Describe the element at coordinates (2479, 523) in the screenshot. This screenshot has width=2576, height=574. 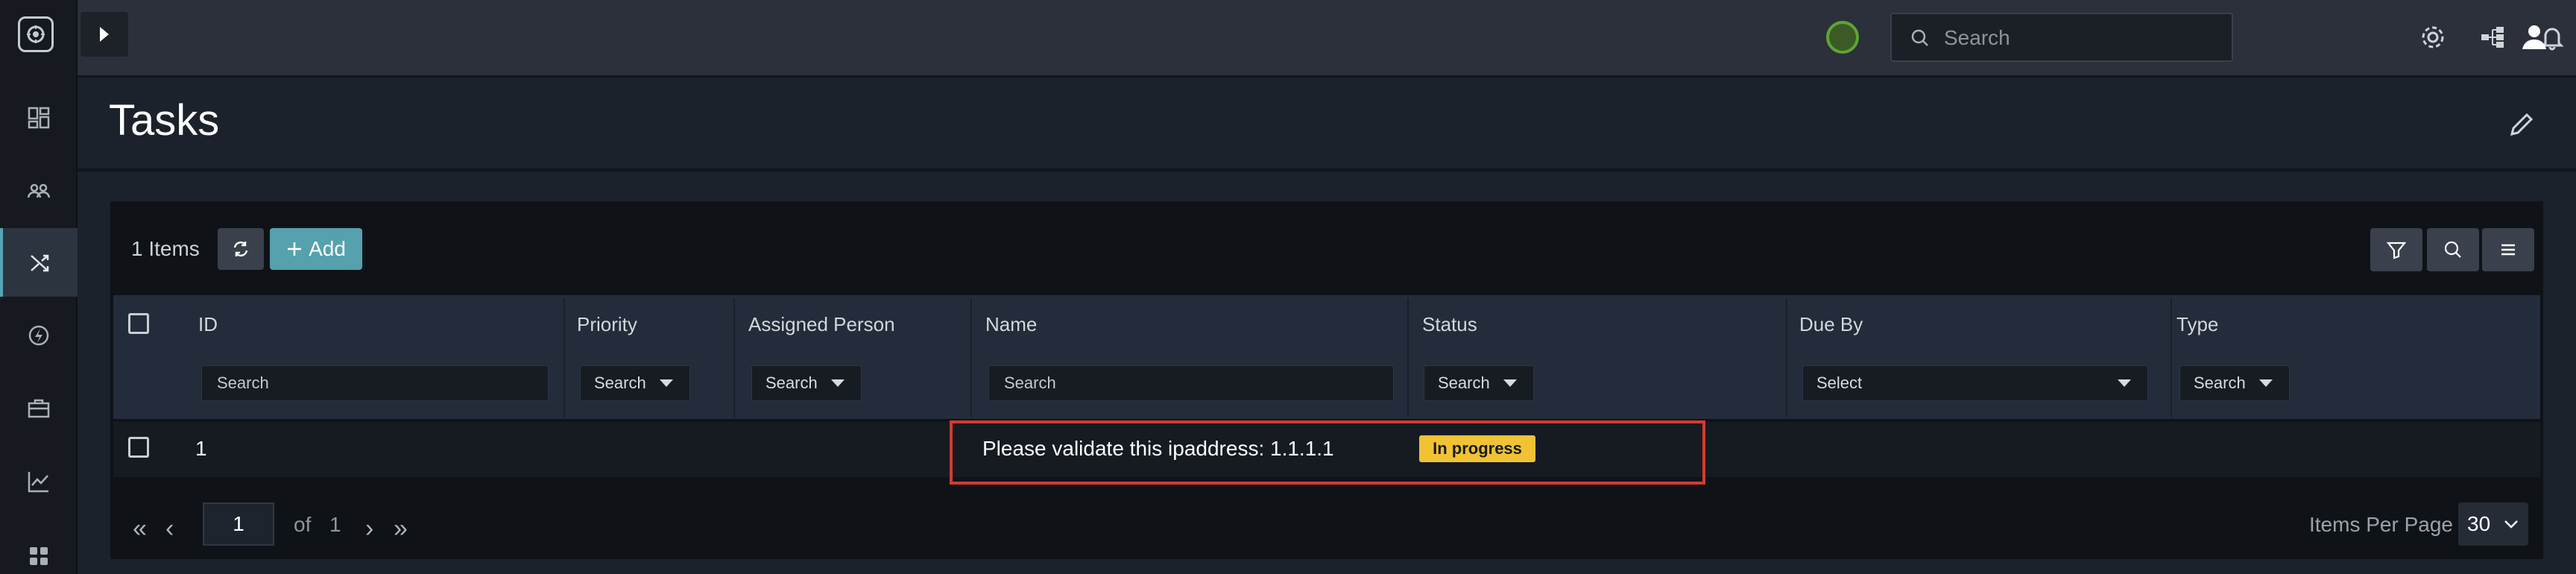
I see `items-per-page-value: 30` at that location.